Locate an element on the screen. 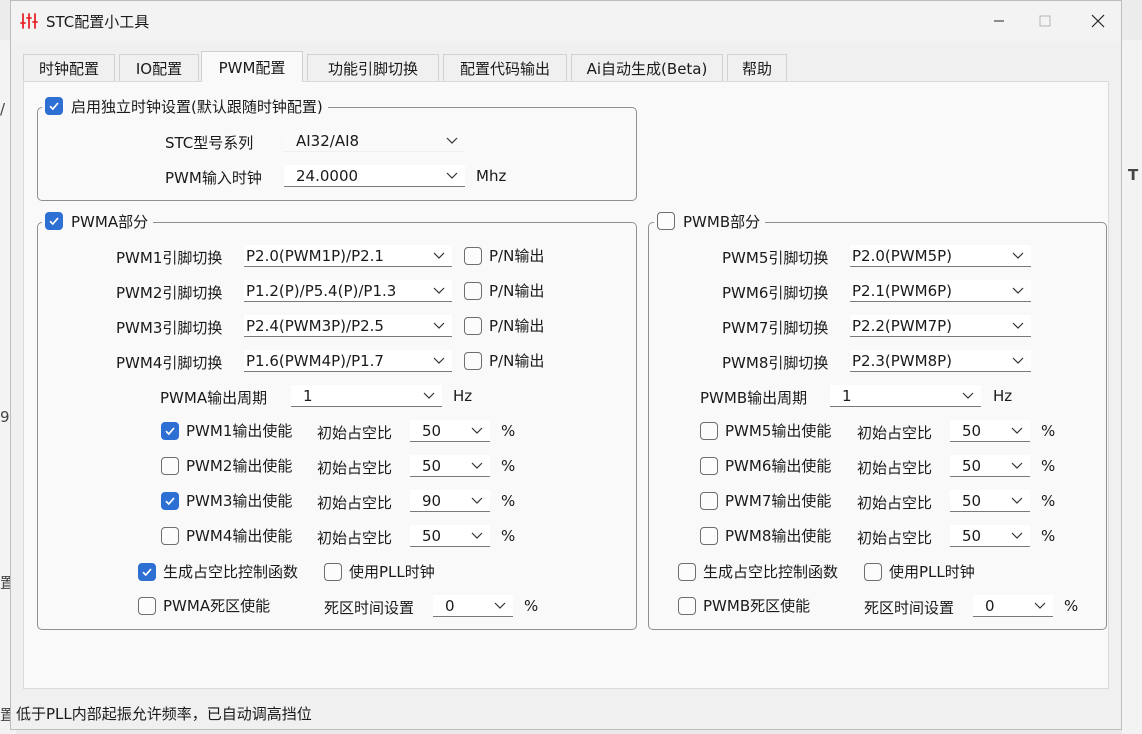 The image size is (1142, 734). tab-label: 功能引脚切换 is located at coordinates (372, 68).